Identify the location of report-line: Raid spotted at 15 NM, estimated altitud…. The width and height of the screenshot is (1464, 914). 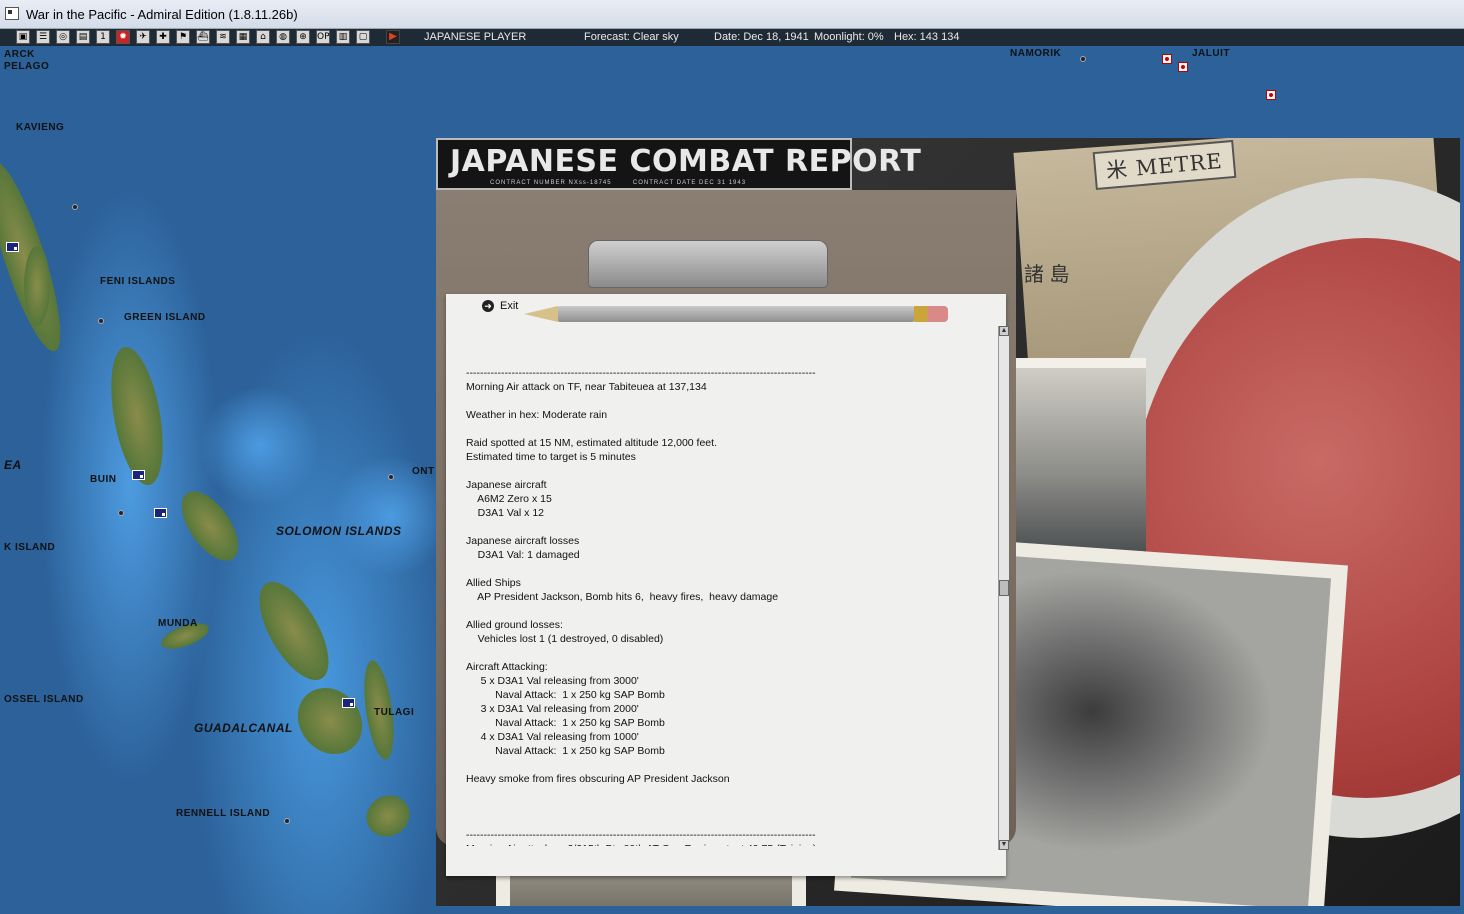
(591, 443).